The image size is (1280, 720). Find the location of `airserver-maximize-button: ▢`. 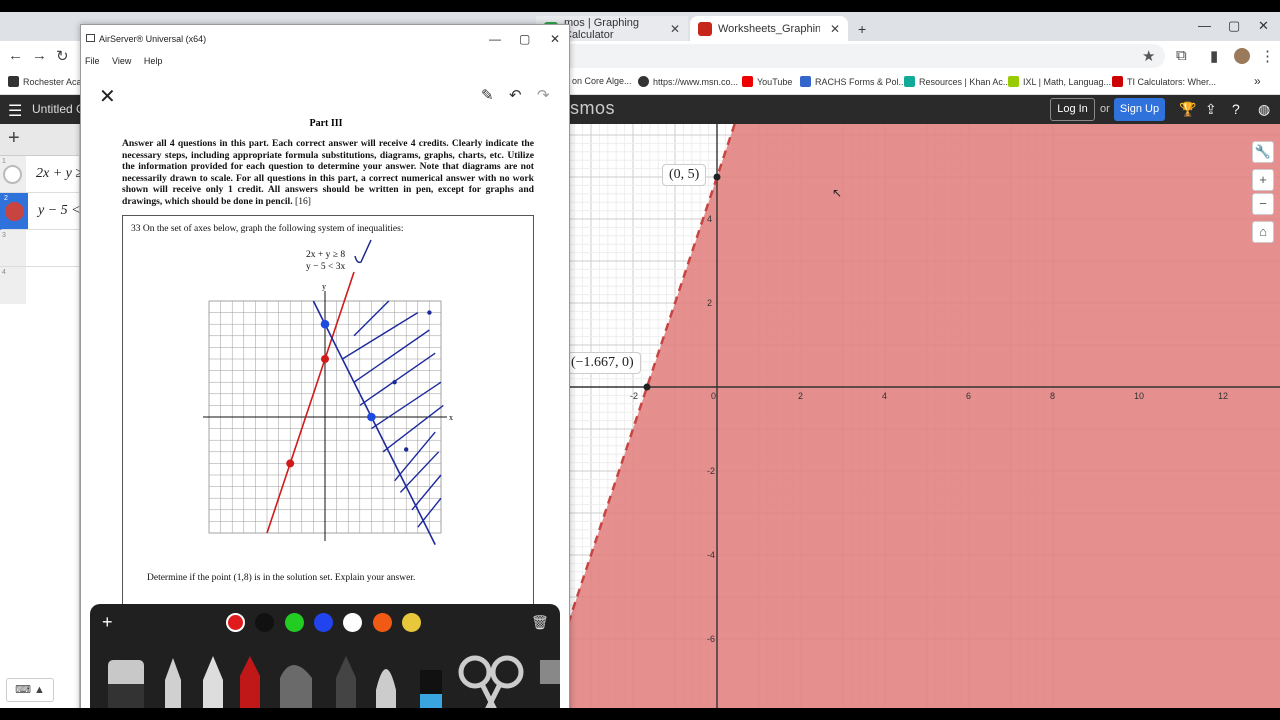

airserver-maximize-button: ▢ is located at coordinates (524, 39).